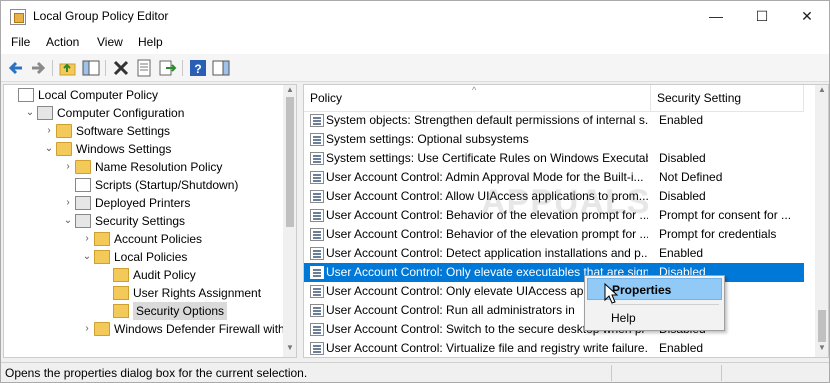 The height and width of the screenshot is (383, 830). I want to click on policy-name: System settings: Optional subsystems, so click(427, 139).